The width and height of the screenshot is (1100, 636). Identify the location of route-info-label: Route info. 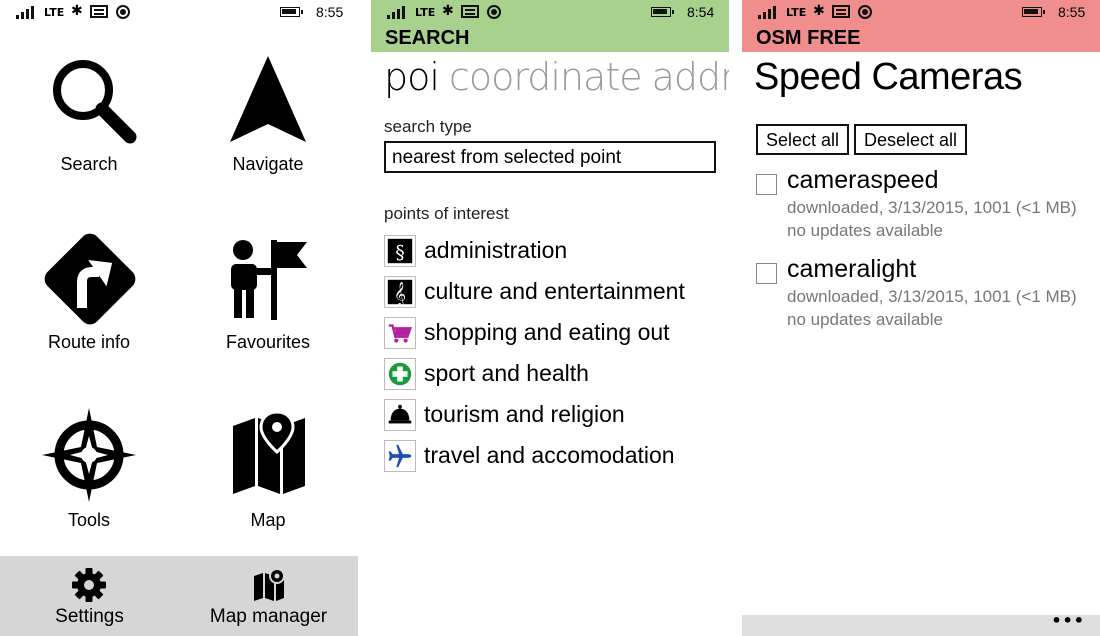
(89, 342).